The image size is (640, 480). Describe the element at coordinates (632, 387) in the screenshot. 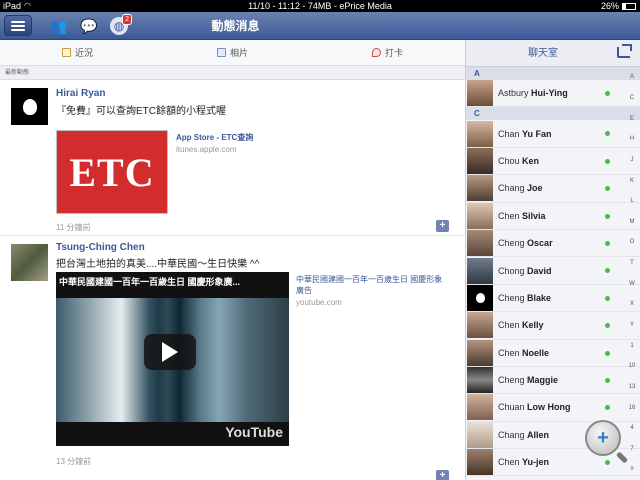

I see `index-letter: 13` at that location.